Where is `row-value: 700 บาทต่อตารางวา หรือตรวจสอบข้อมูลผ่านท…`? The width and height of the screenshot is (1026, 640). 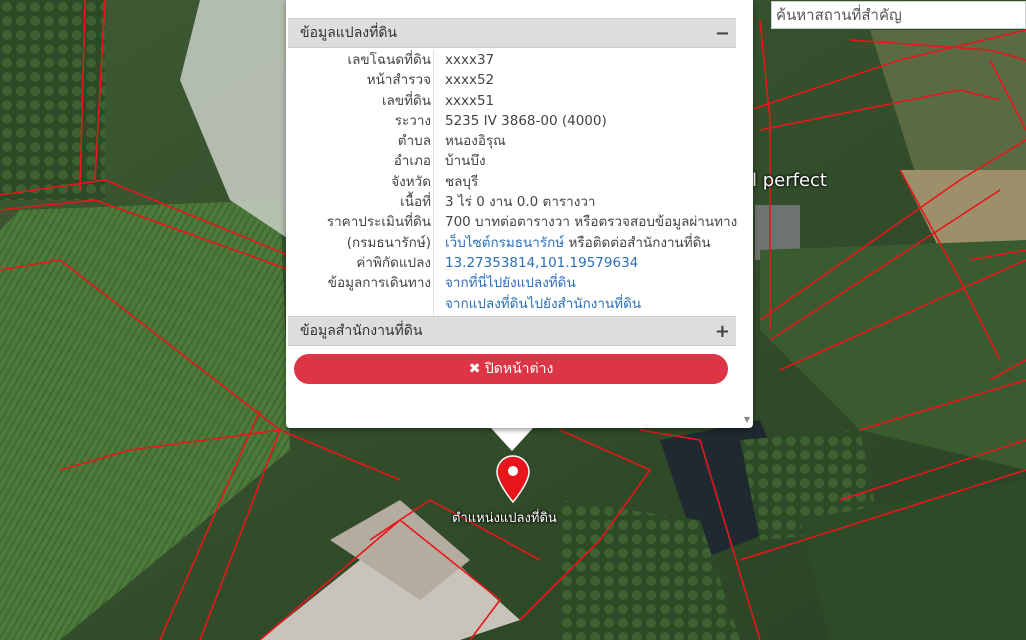
row-value: 700 บาทต่อตารางวา หรือตรวจสอบข้อมูลผ่านท… is located at coordinates (591, 222).